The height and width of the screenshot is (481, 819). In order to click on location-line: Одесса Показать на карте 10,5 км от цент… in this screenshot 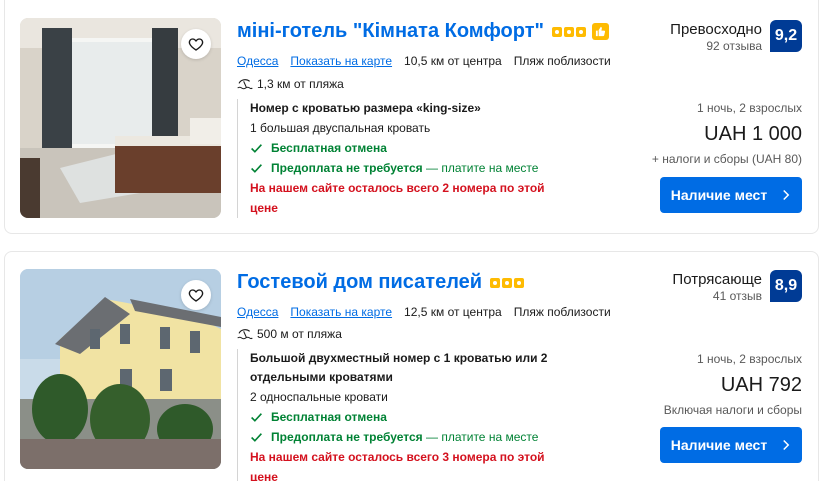, I will do `click(424, 61)`.